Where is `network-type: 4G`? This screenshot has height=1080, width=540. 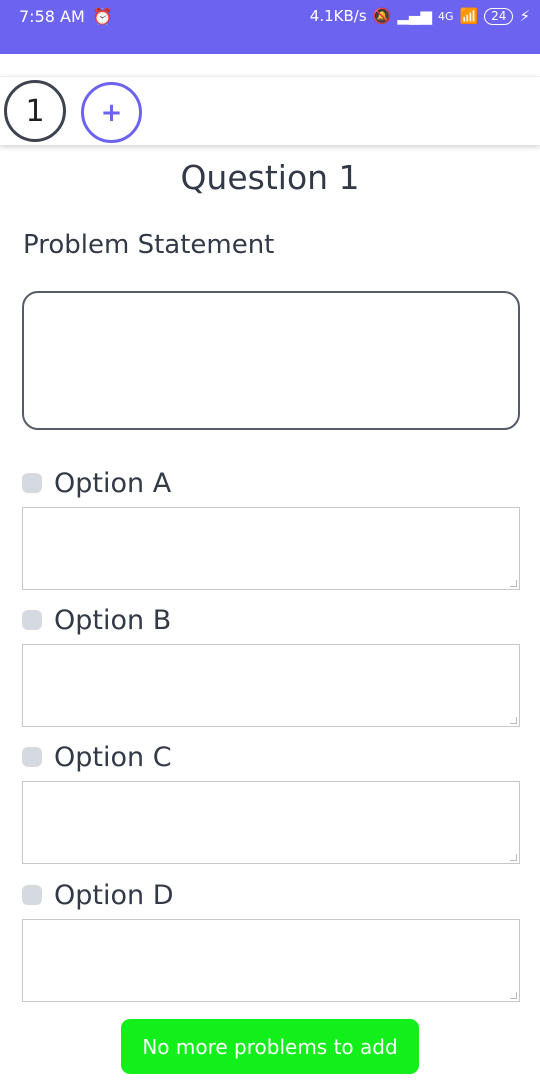 network-type: 4G is located at coordinates (445, 16).